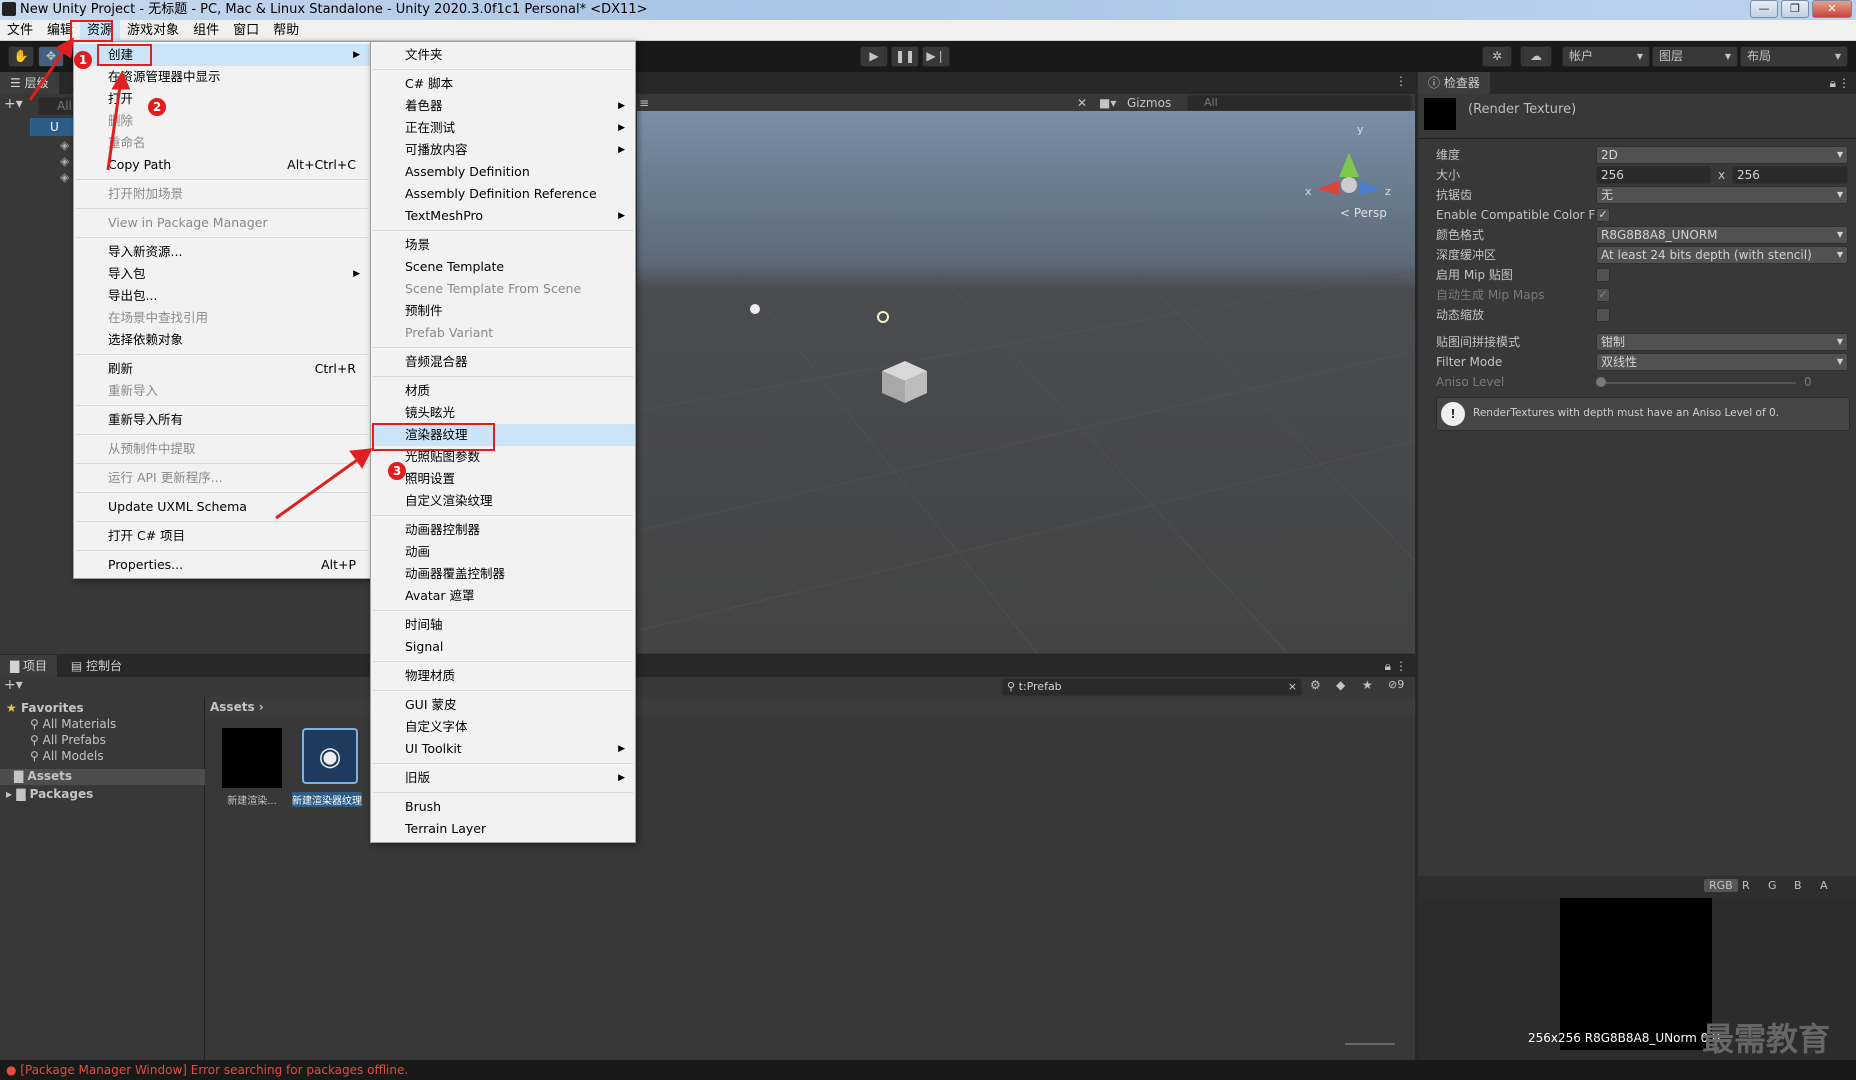 This screenshot has height=1080, width=1856. I want to click on create-menu-item-2: C# 脚本, so click(503, 84).